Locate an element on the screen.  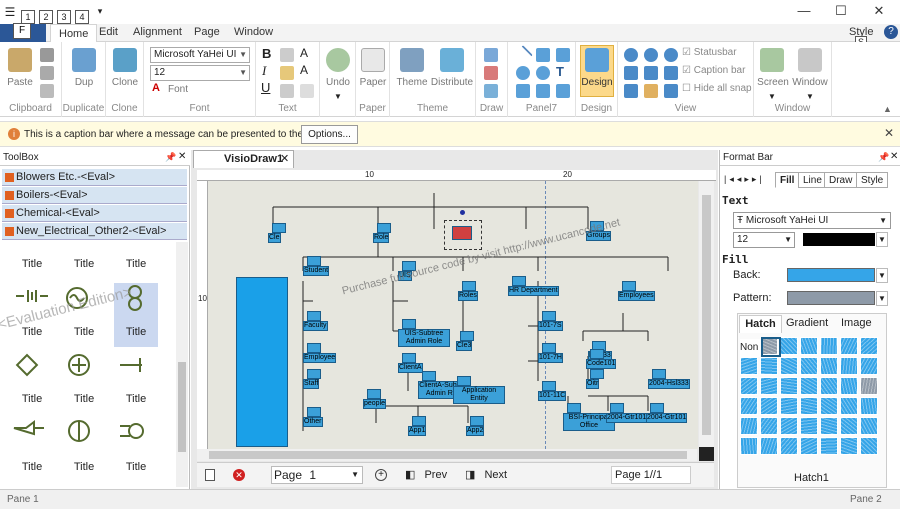
org-node-label: people is located at coordinates (375, 404).